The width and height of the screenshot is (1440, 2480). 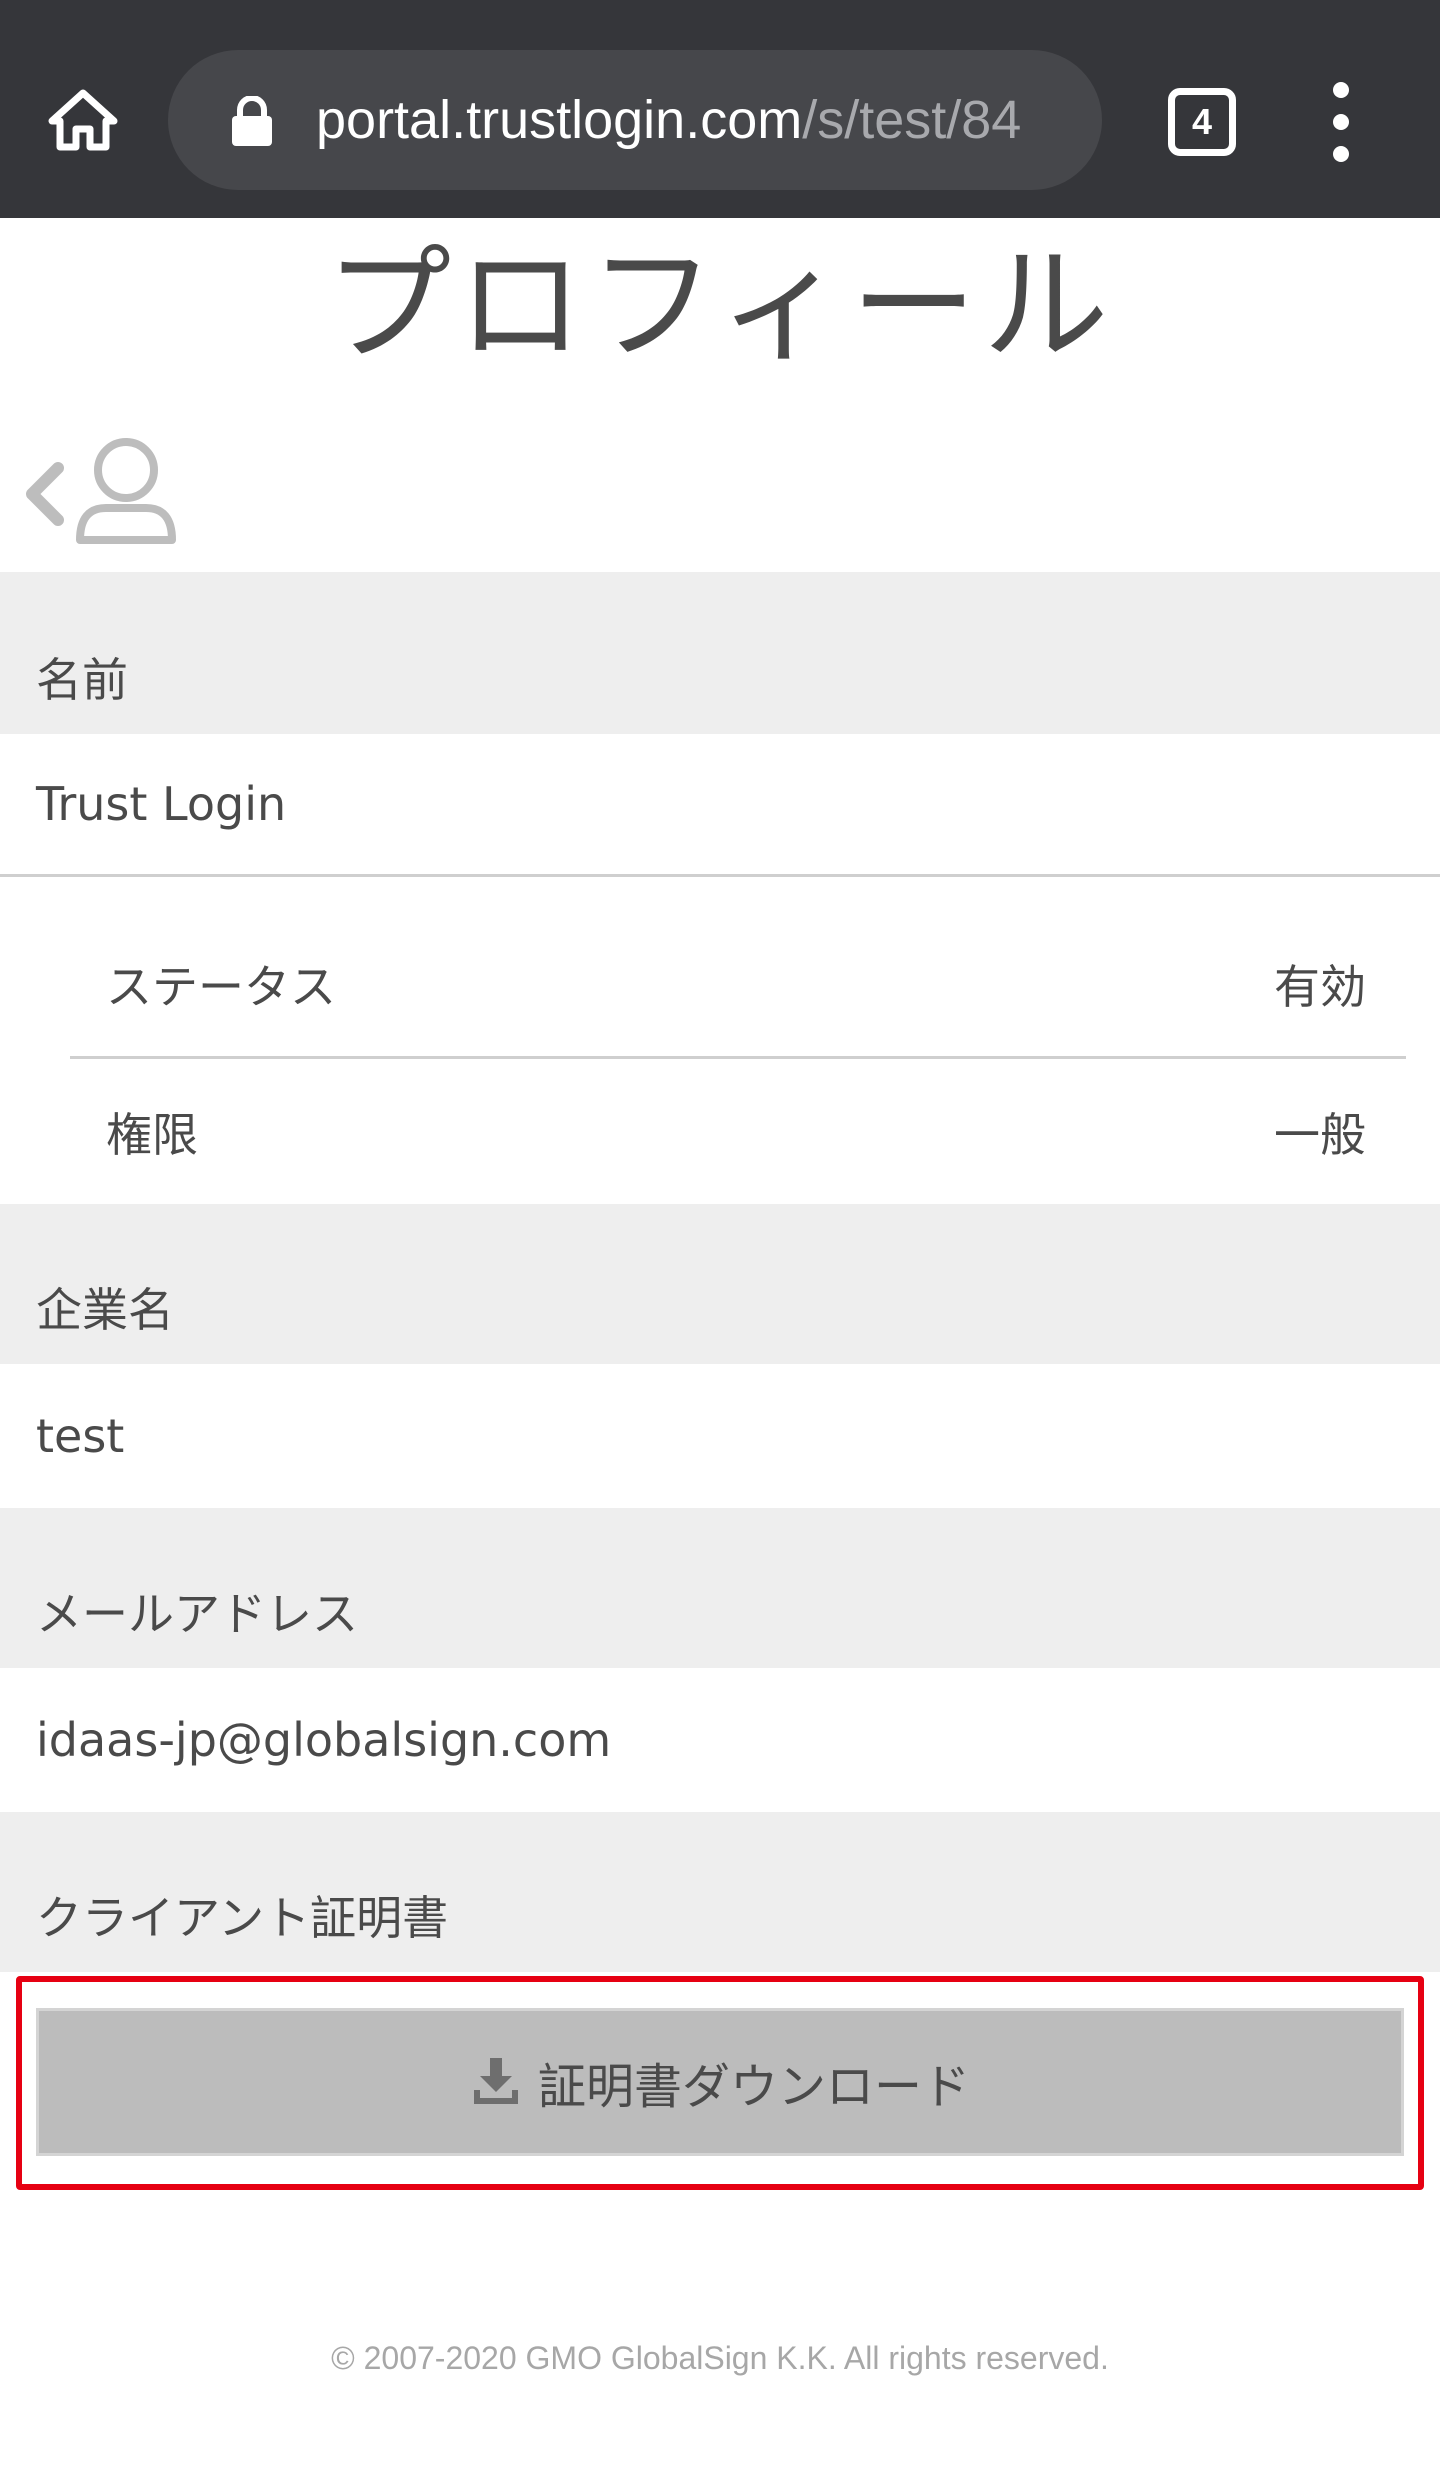 I want to click on url-text: portal.trustlogin.com/s/test/84, so click(x=668, y=120).